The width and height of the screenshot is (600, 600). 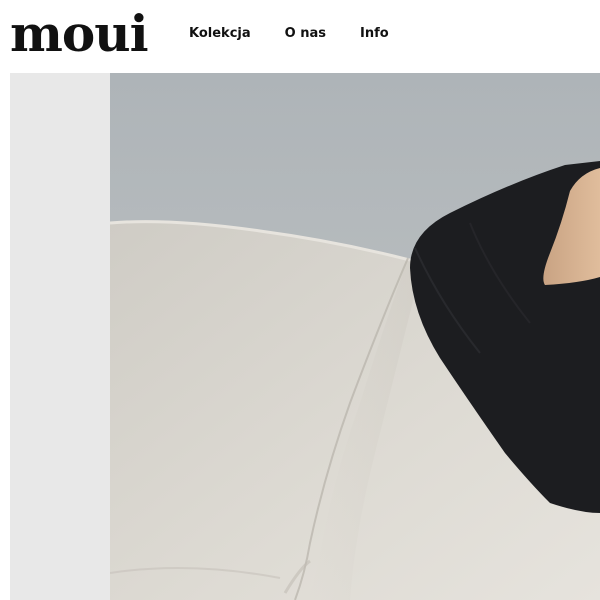 What do you see at coordinates (220, 34) in the screenshot?
I see `nav-item-kolekcja: Kolekcja` at bounding box center [220, 34].